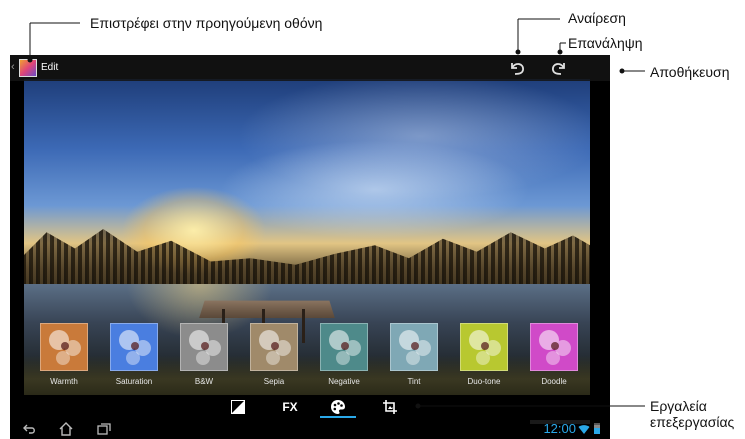 This screenshot has height=439, width=745. What do you see at coordinates (414, 381) in the screenshot?
I see `filter-label: Tint` at bounding box center [414, 381].